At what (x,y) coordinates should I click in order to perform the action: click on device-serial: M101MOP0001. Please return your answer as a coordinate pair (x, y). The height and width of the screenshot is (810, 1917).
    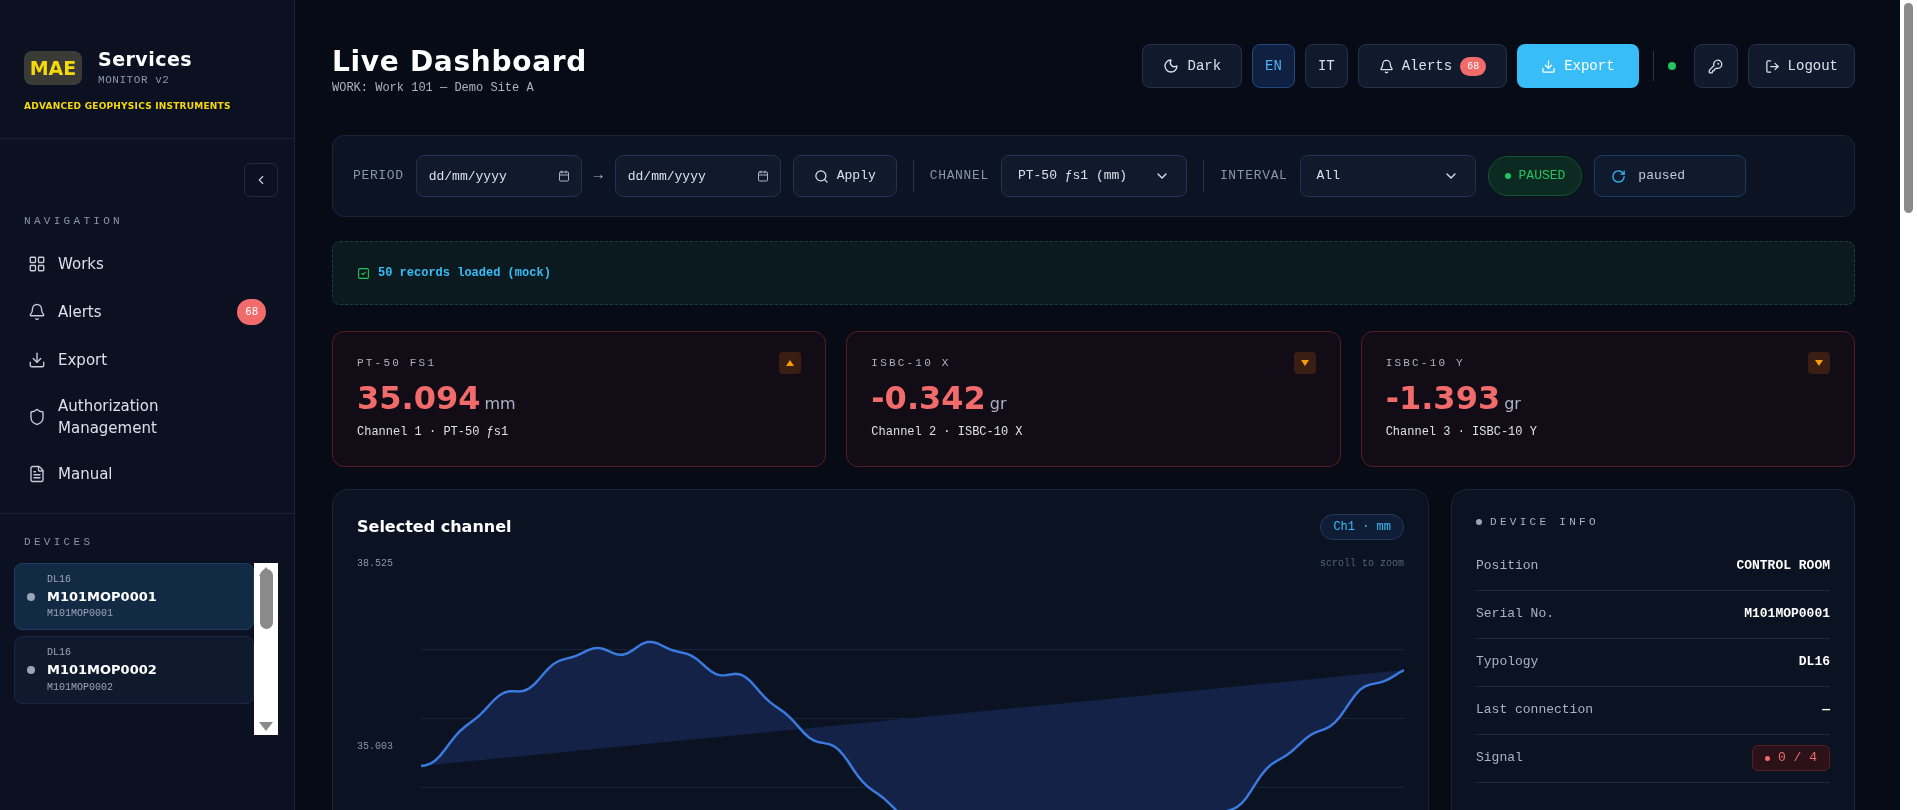
    Looking at the image, I should click on (80, 614).